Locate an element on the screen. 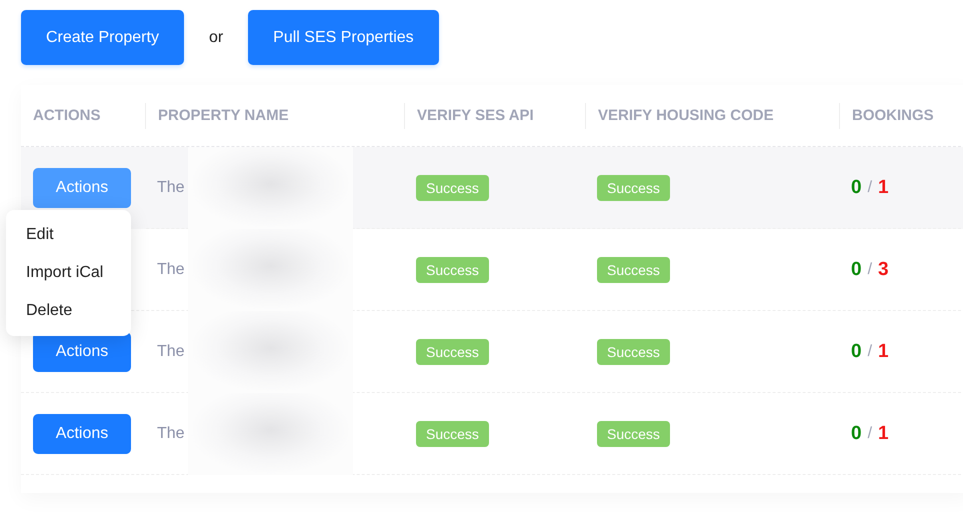  column-header: PROPERTY NAME is located at coordinates (274, 115).